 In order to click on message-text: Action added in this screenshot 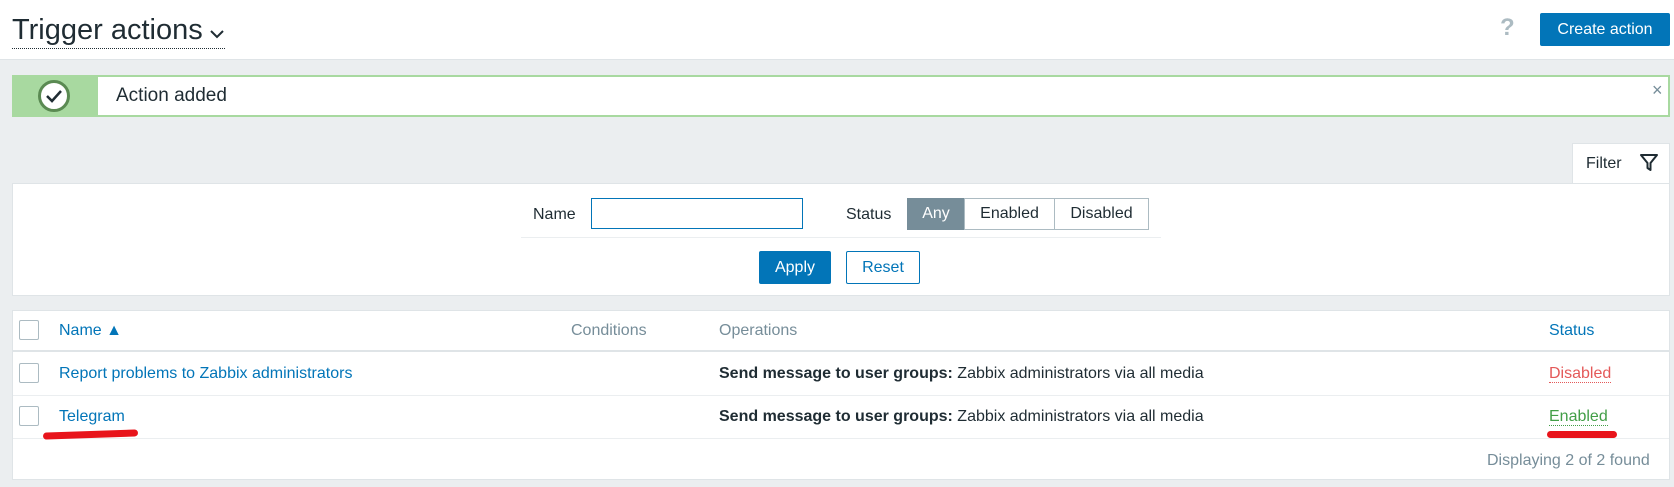, I will do `click(171, 95)`.